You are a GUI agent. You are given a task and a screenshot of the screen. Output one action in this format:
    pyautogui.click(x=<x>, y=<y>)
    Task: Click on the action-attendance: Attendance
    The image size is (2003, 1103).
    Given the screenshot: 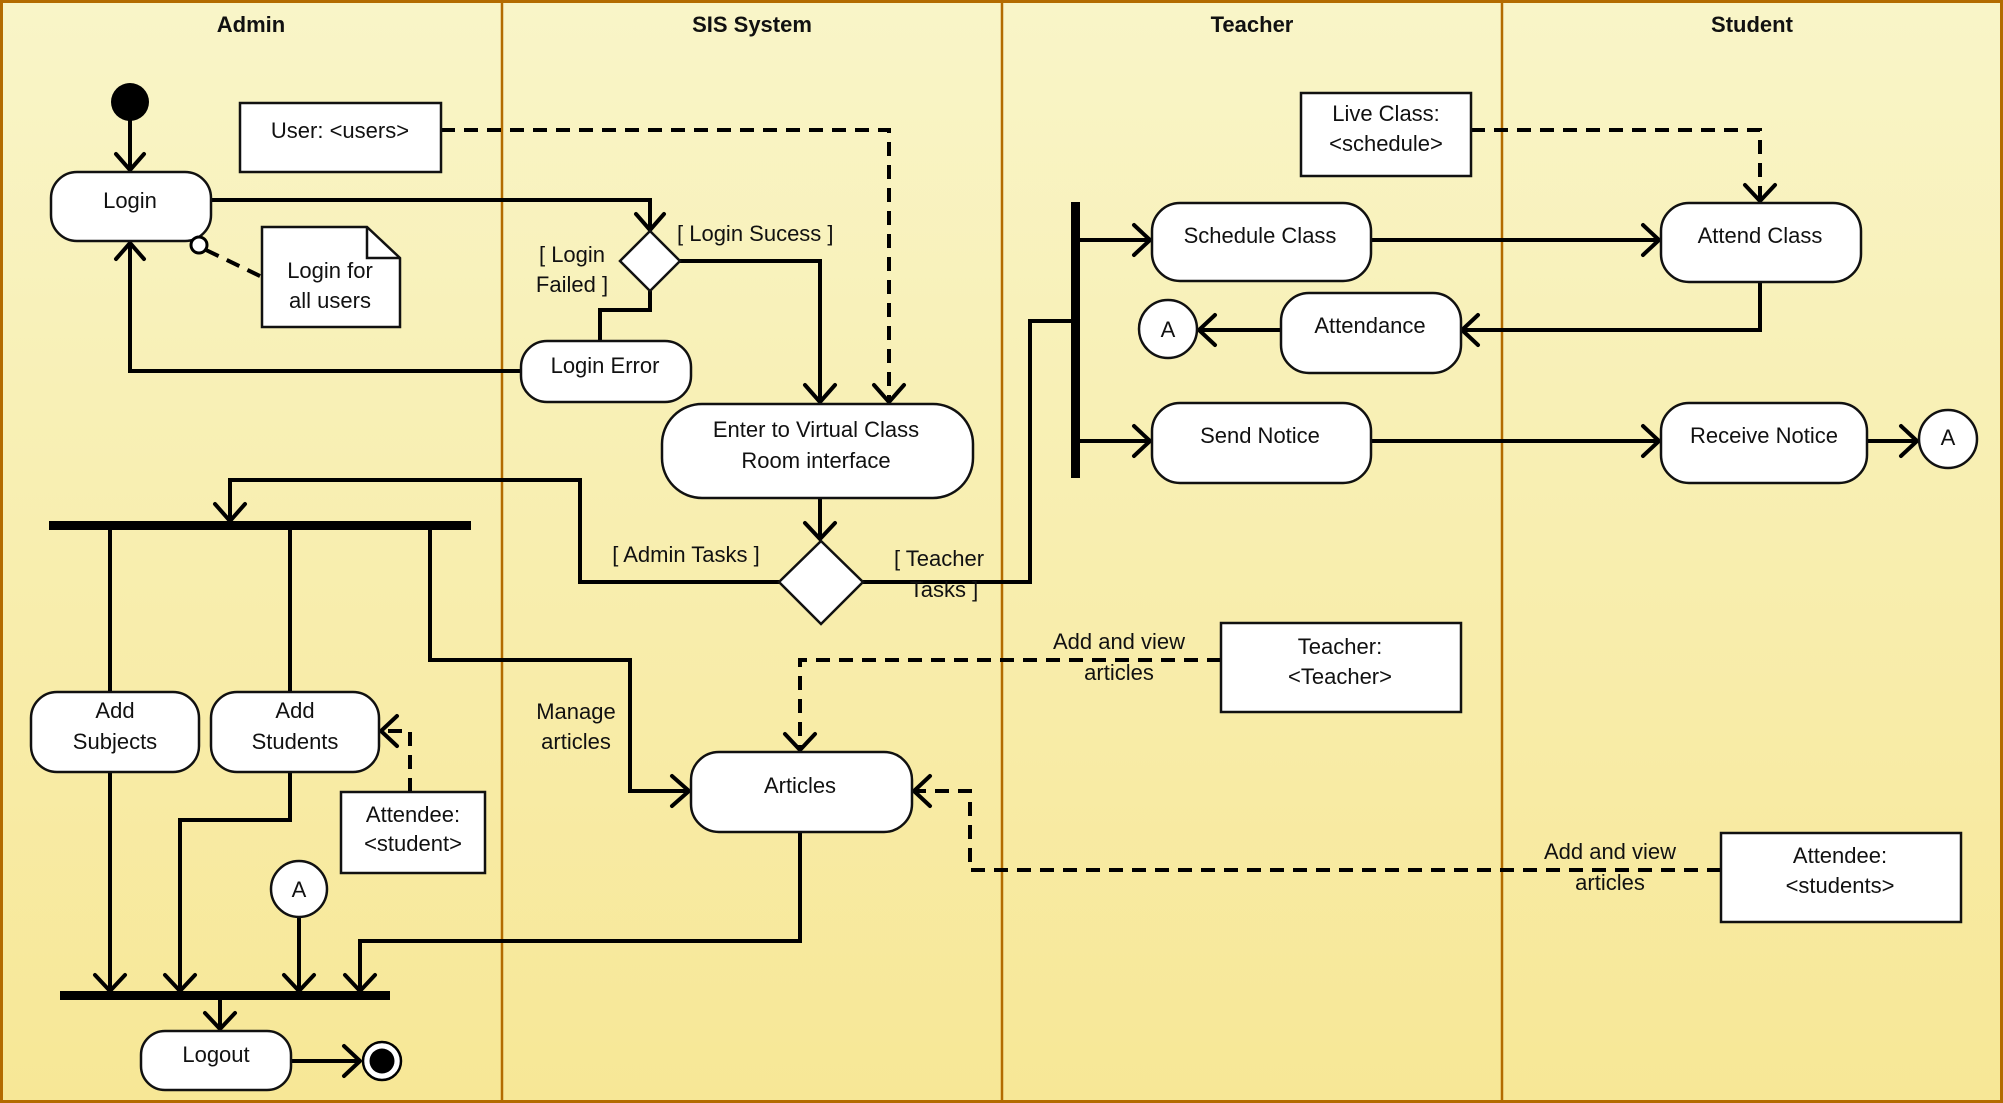 What is the action you would take?
    pyautogui.click(x=1371, y=333)
    